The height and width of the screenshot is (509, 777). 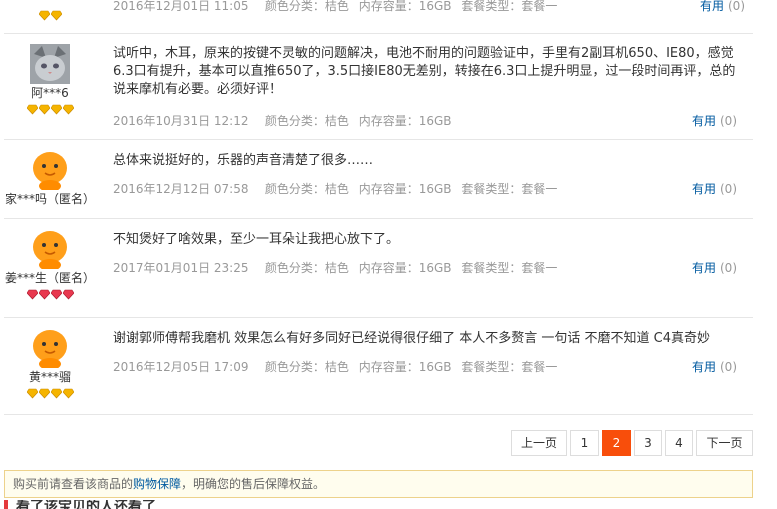 What do you see at coordinates (181, 6) in the screenshot?
I see `review-date: 2016年12月01日 11:05` at bounding box center [181, 6].